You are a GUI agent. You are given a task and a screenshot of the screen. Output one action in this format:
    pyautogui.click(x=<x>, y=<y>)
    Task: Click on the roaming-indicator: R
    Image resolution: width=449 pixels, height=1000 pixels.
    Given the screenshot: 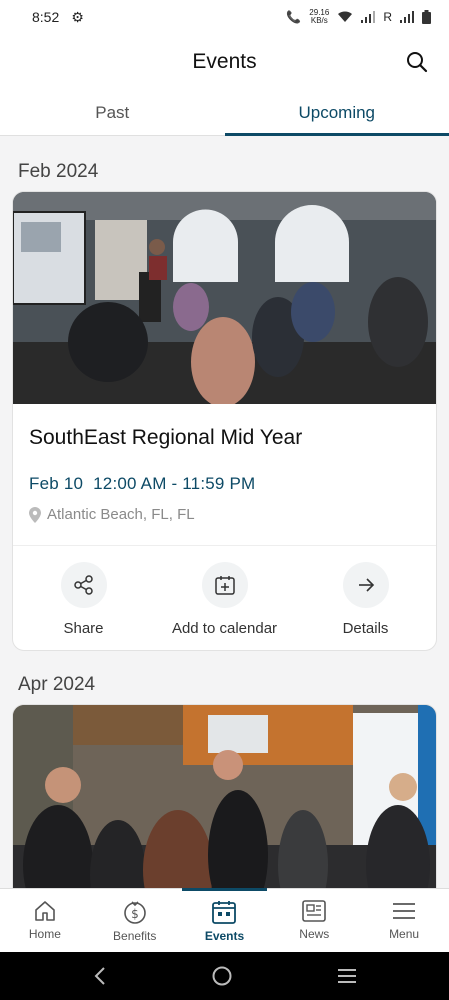 What is the action you would take?
    pyautogui.click(x=387, y=17)
    